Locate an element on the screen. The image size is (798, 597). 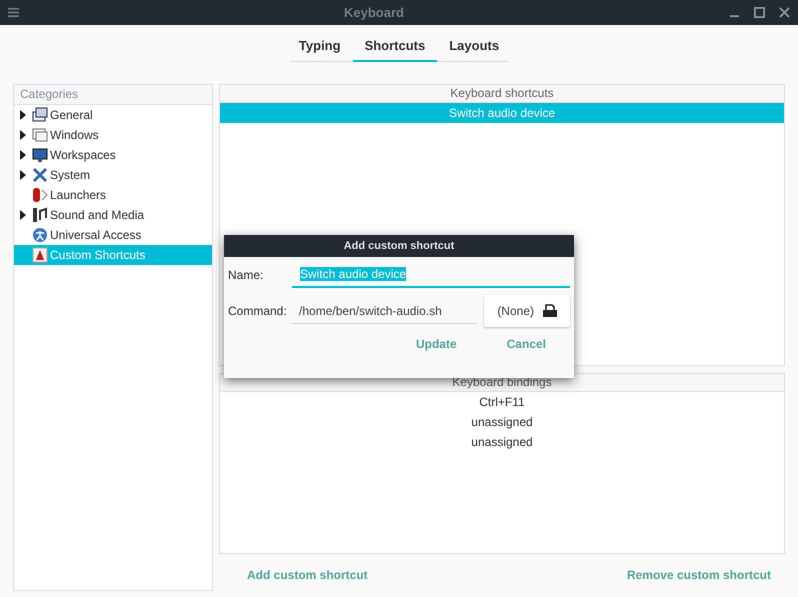
tab: Layouts is located at coordinates (474, 47).